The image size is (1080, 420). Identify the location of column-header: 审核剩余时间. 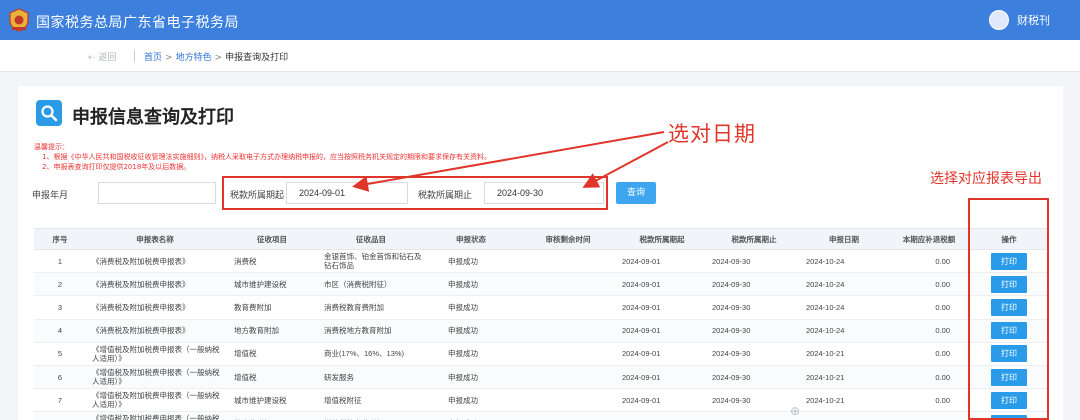
(568, 239).